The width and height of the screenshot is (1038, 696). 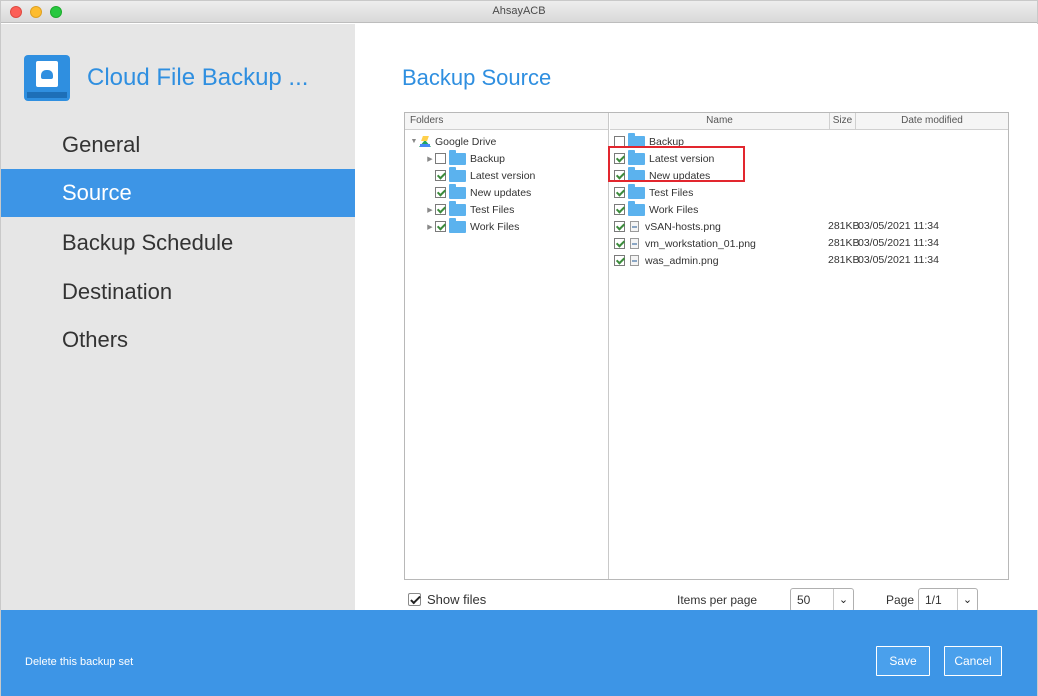 I want to click on row-name: vSAN-hosts.png, so click(x=683, y=226).